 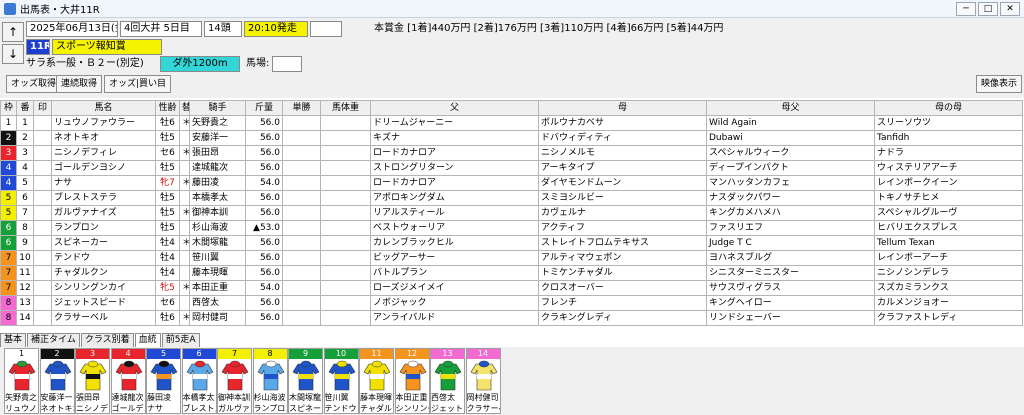 What do you see at coordinates (128, 381) in the screenshot?
I see `silk-card: 4 達城龍次ゴールデン` at bounding box center [128, 381].